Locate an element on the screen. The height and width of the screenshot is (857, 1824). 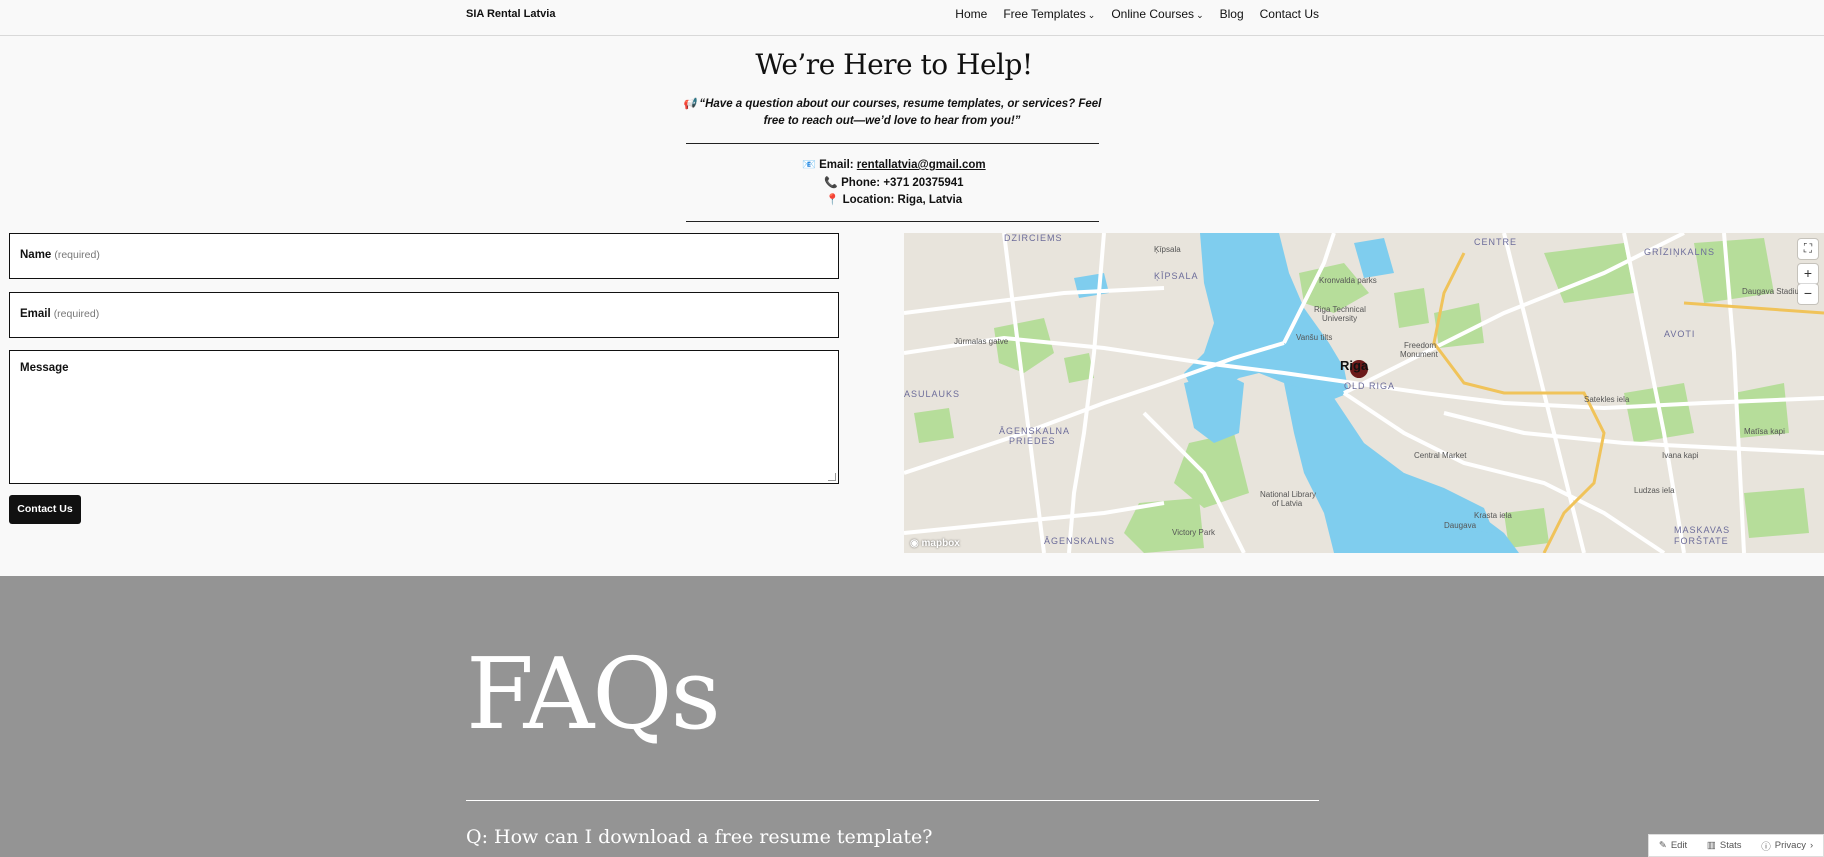
map-label-vansu-tilts: Vanšu tilts is located at coordinates (1314, 337).